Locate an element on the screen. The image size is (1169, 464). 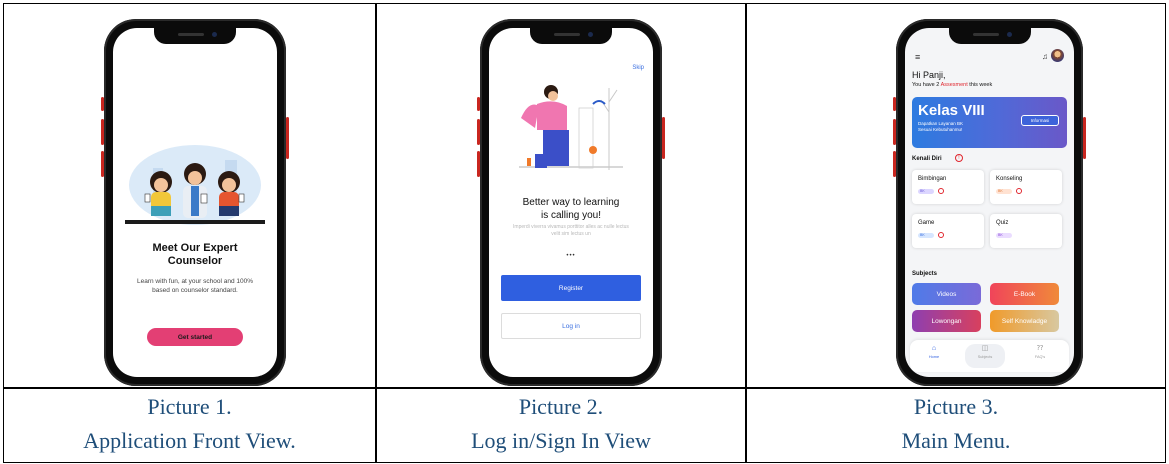
assessment-summary: You have 2 Assesment this week is located at coordinates (952, 85).